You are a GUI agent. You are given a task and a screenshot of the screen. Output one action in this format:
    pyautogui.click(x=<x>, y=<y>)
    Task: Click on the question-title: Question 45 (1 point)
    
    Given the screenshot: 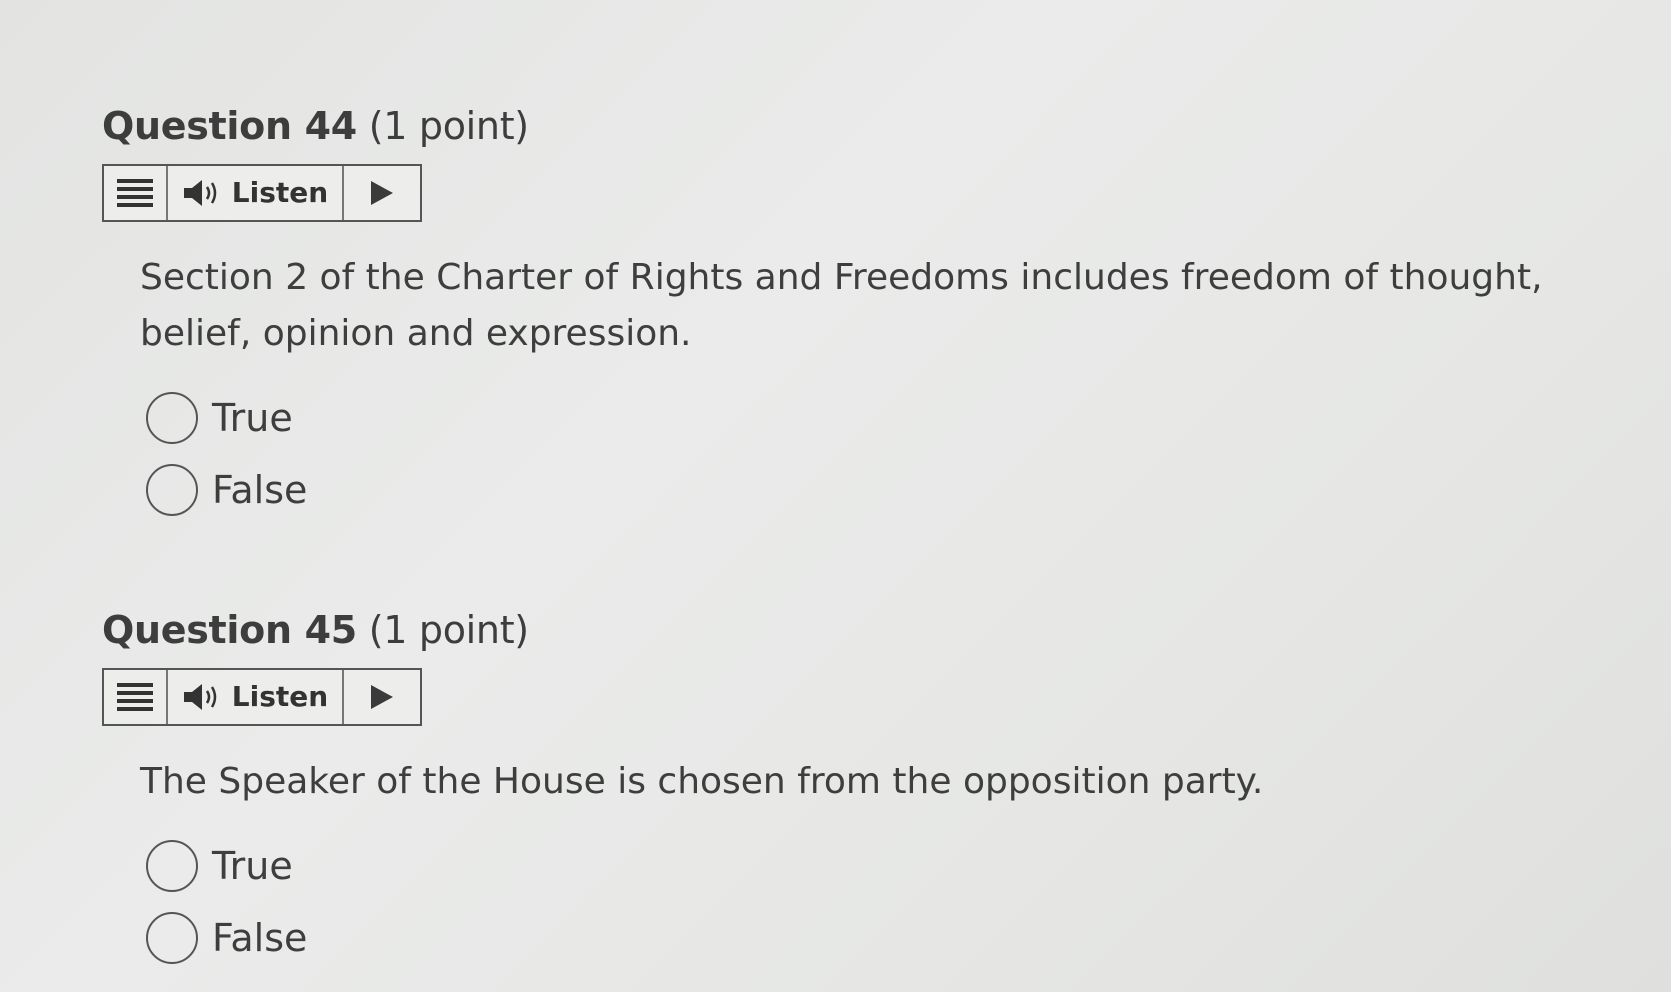 What is the action you would take?
    pyautogui.click(x=872, y=631)
    